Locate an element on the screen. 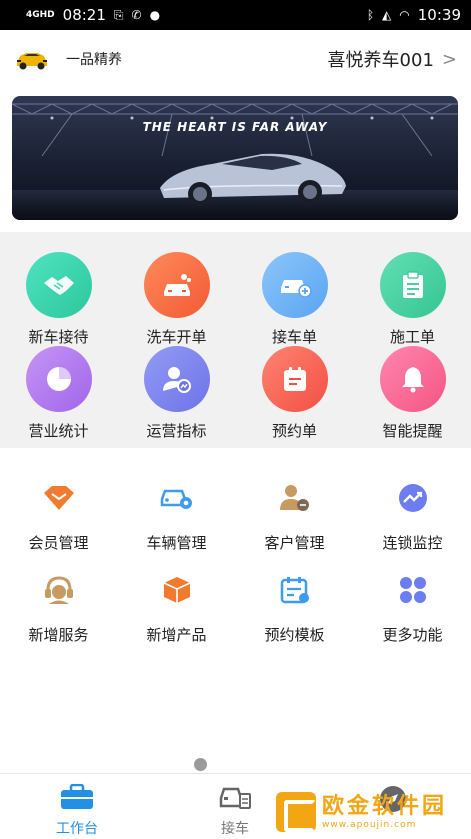  toolbox-icon is located at coordinates (77, 798).